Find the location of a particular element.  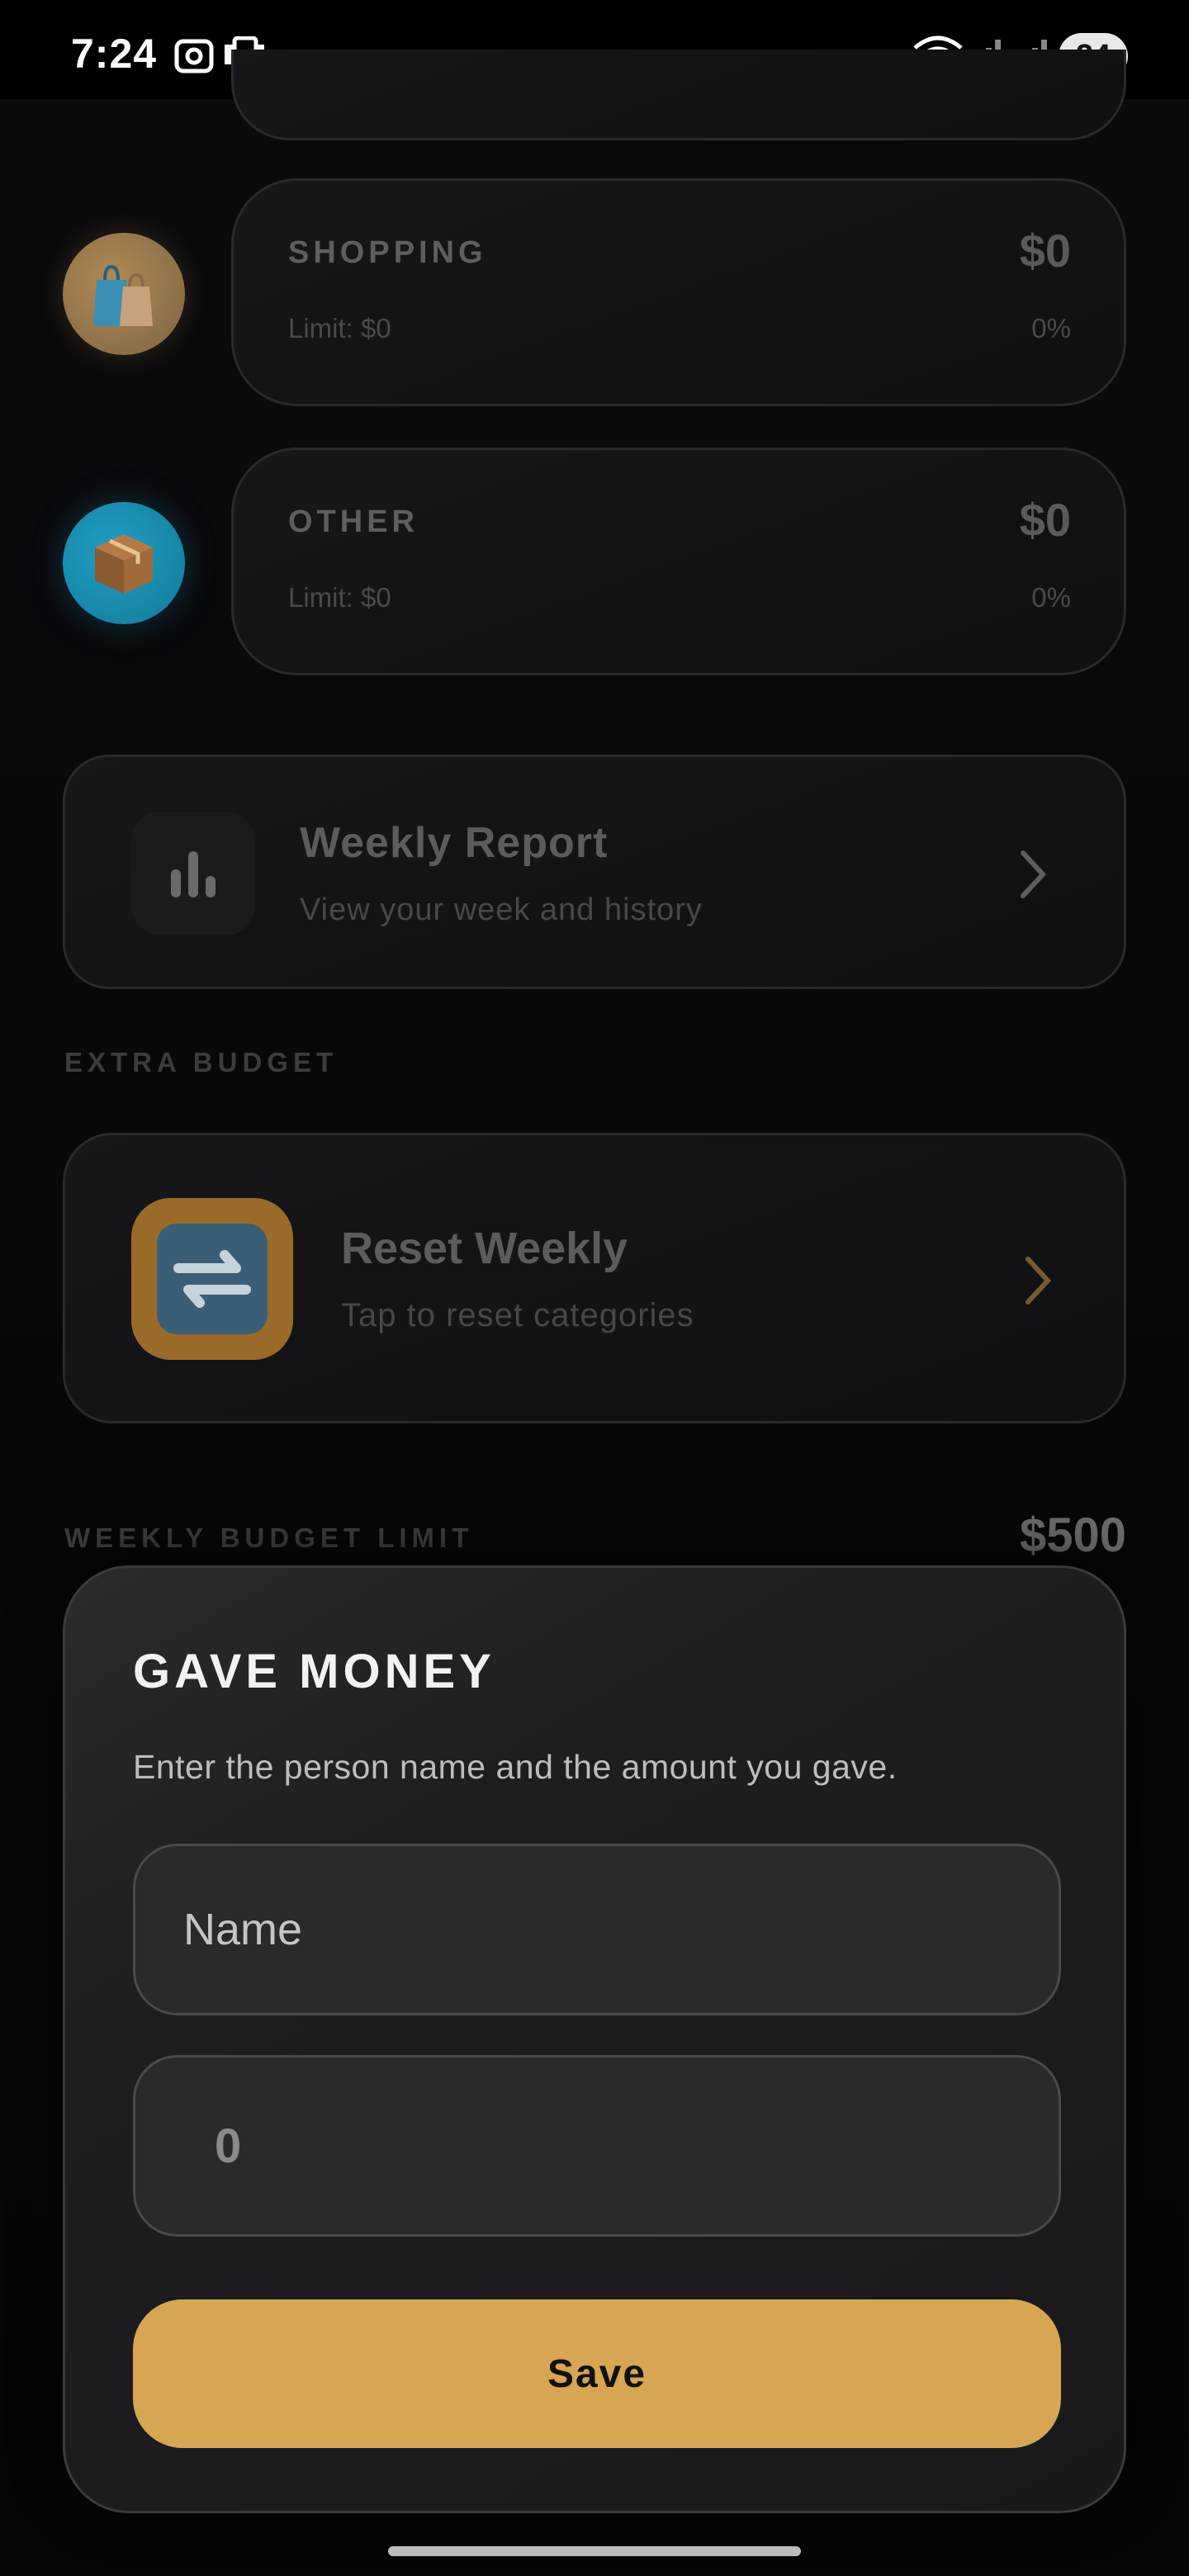

category-card-partial is located at coordinates (678, 95).